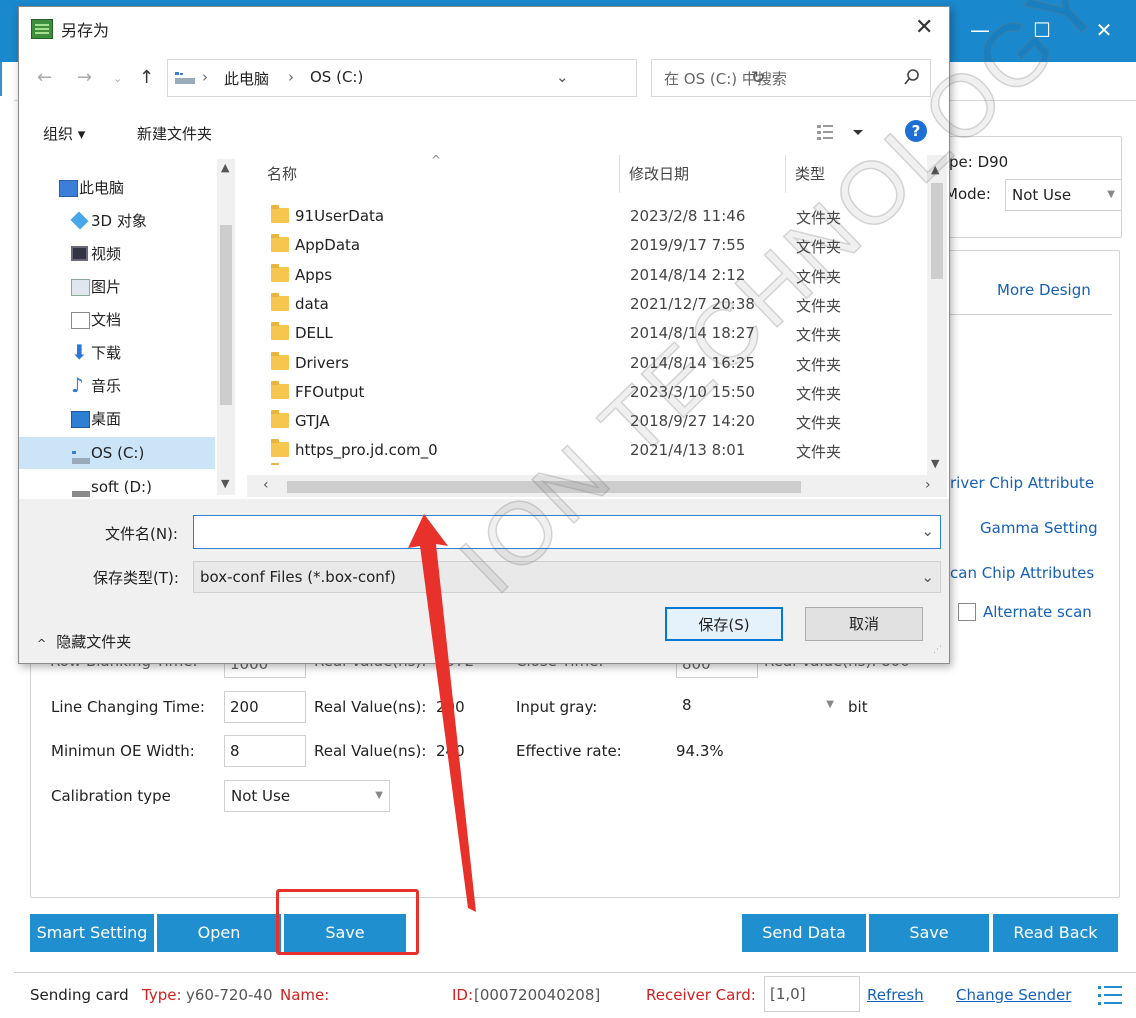 Image resolution: width=1136 pixels, height=1018 pixels. What do you see at coordinates (96, 386) in the screenshot?
I see `tree-item-music: ♪ 音乐` at bounding box center [96, 386].